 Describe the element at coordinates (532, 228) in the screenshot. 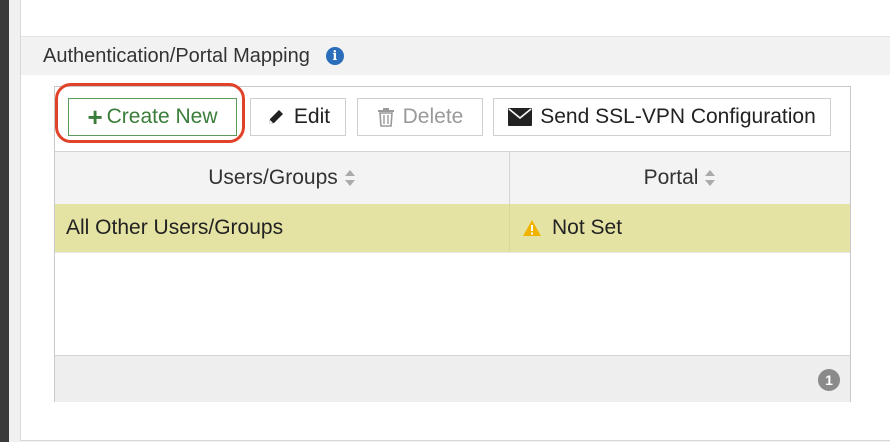

I see `warning-icon` at that location.